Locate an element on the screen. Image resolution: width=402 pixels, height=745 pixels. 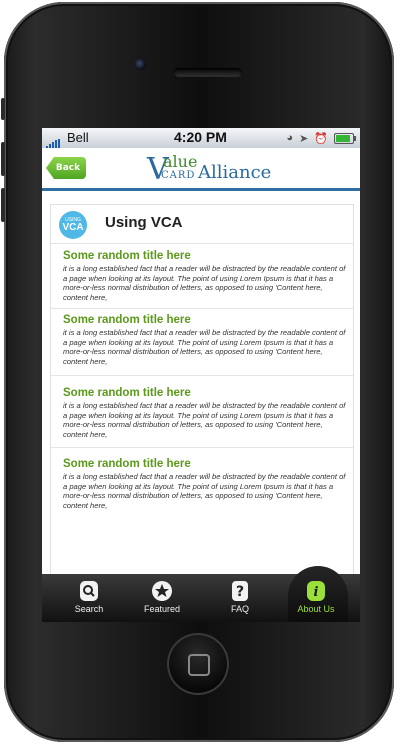
tab-bar: Search Featured ? FAQ i About Us is located at coordinates (201, 594).